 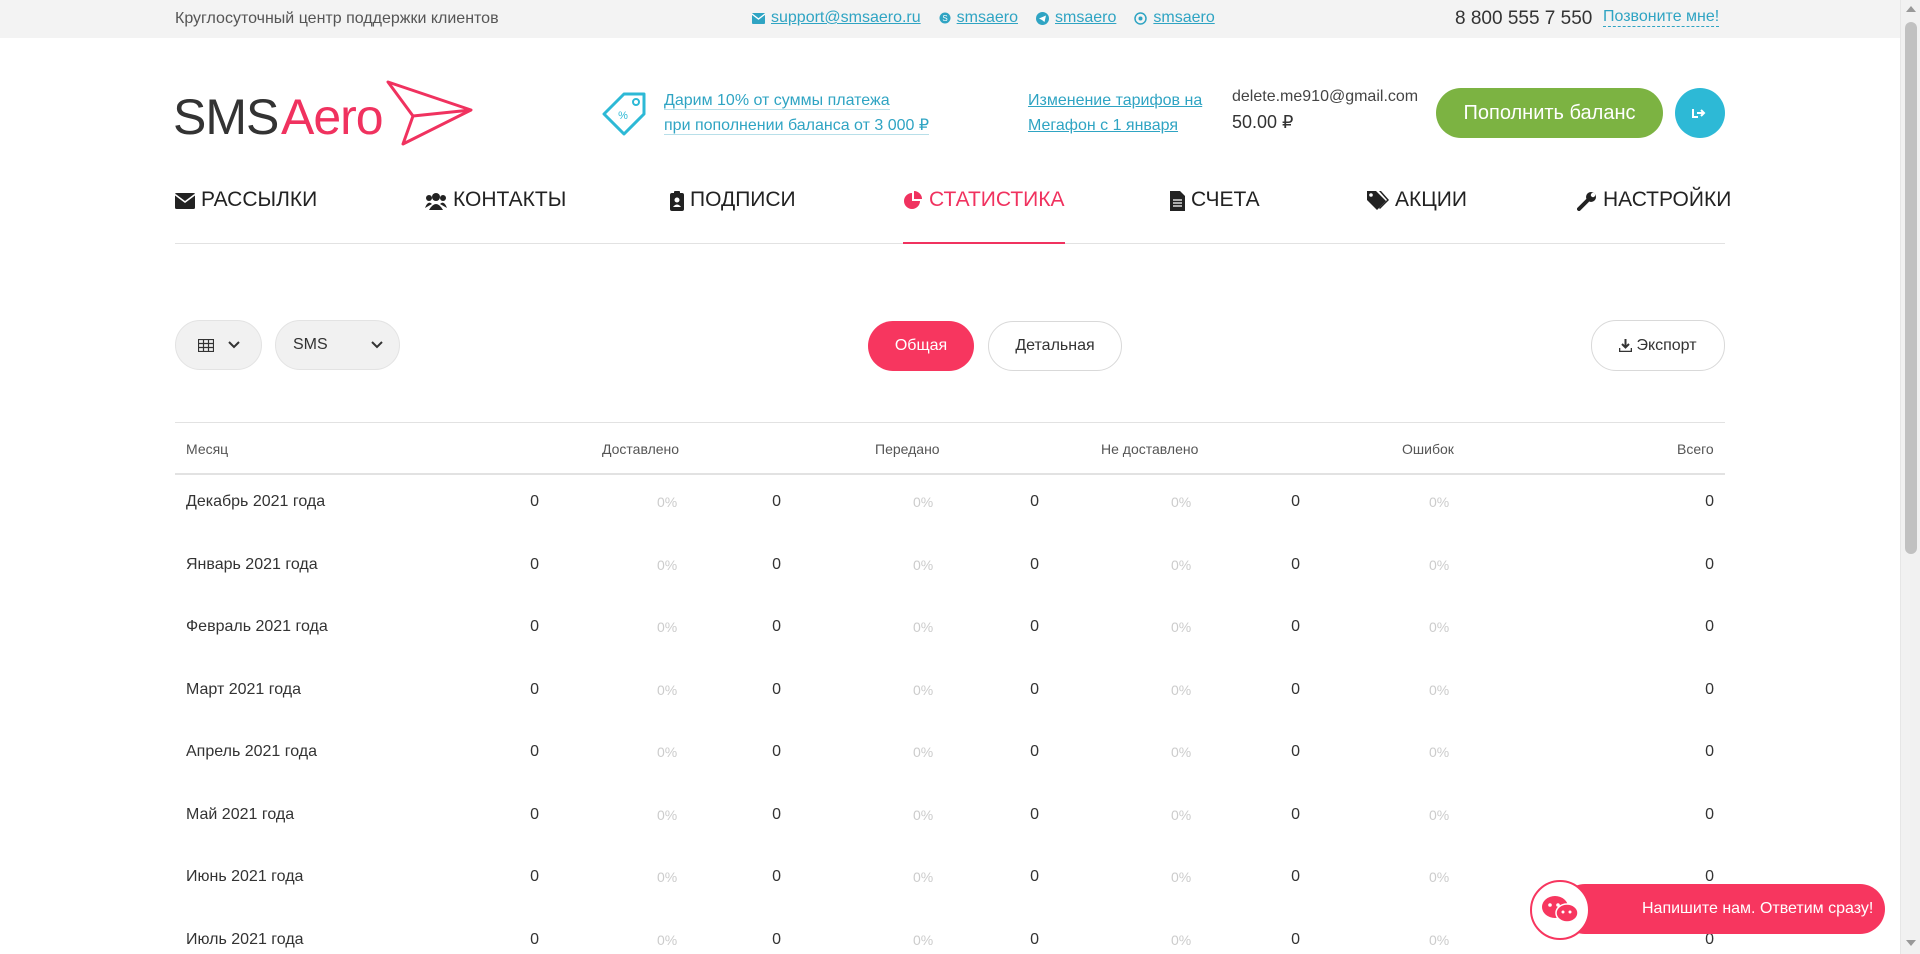 What do you see at coordinates (1378, 200) in the screenshot?
I see `tags-icon` at bounding box center [1378, 200].